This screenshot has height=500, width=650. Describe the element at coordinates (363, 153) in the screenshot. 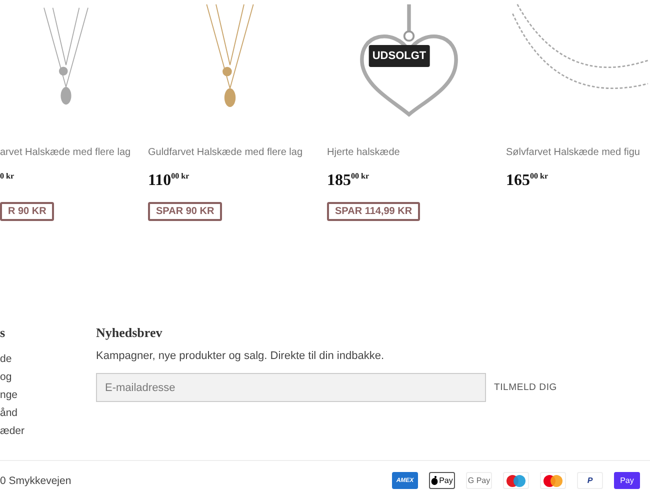

I see `product-title: Hjerte halskæde` at that location.